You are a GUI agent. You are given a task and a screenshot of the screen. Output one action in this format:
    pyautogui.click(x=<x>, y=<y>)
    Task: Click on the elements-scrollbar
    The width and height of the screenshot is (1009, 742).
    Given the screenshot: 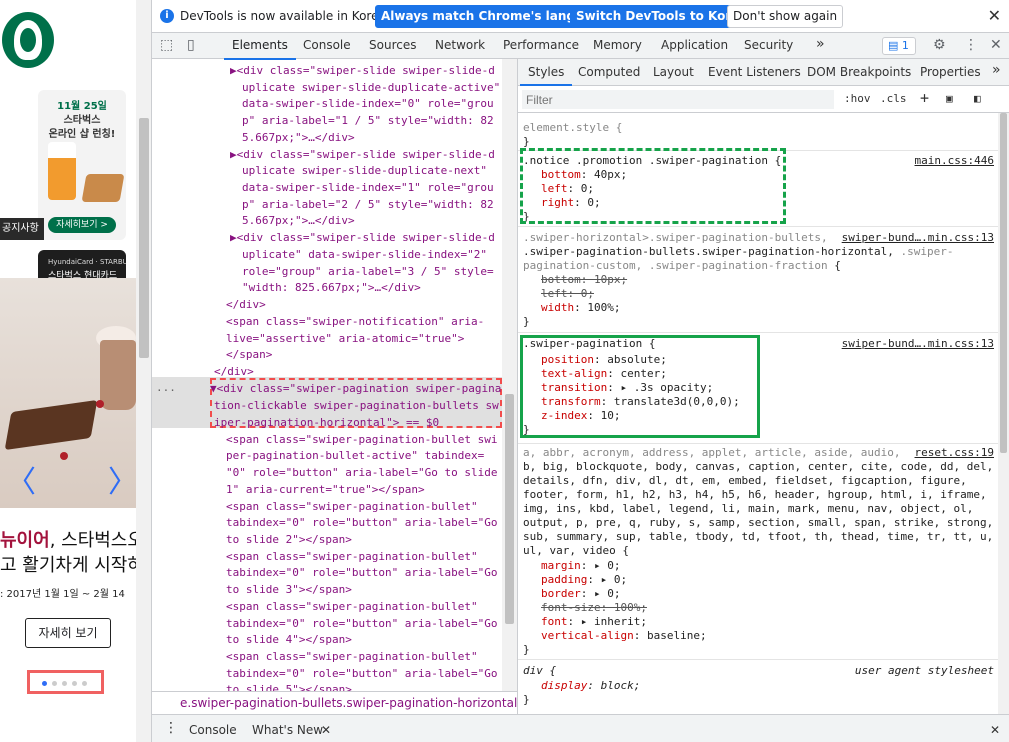 What is the action you would take?
    pyautogui.click(x=509, y=375)
    